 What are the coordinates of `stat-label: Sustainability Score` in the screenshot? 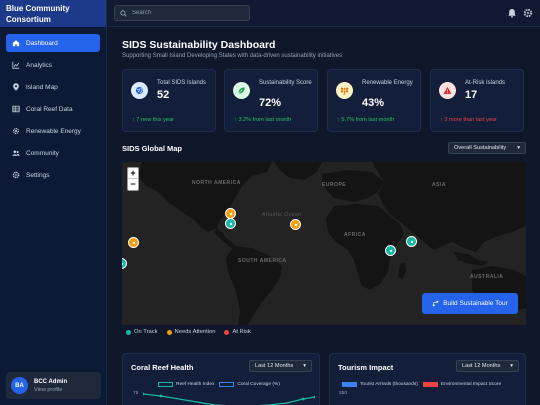 It's located at (285, 83).